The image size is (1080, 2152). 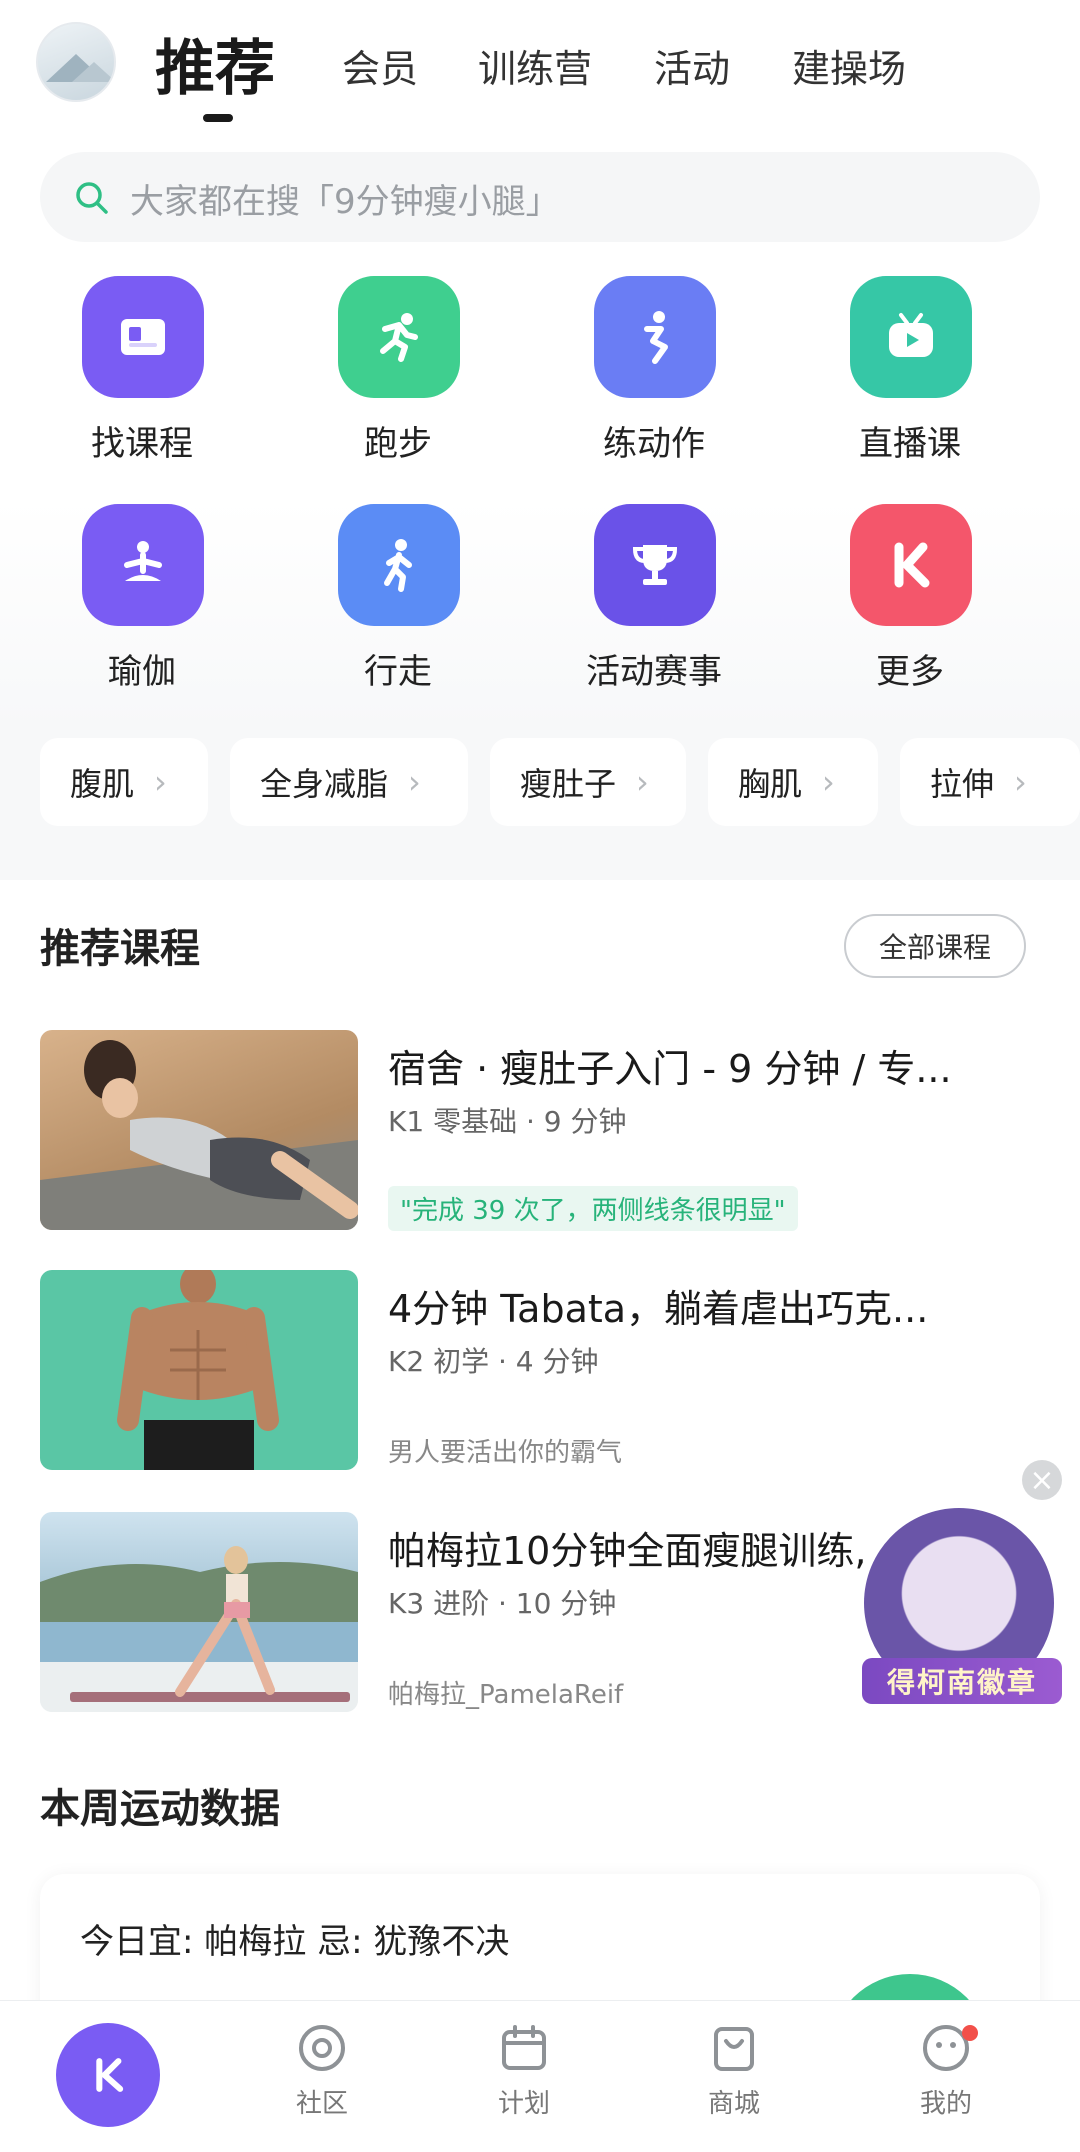 I want to click on shortcut-walking: 行走, so click(x=398, y=604).